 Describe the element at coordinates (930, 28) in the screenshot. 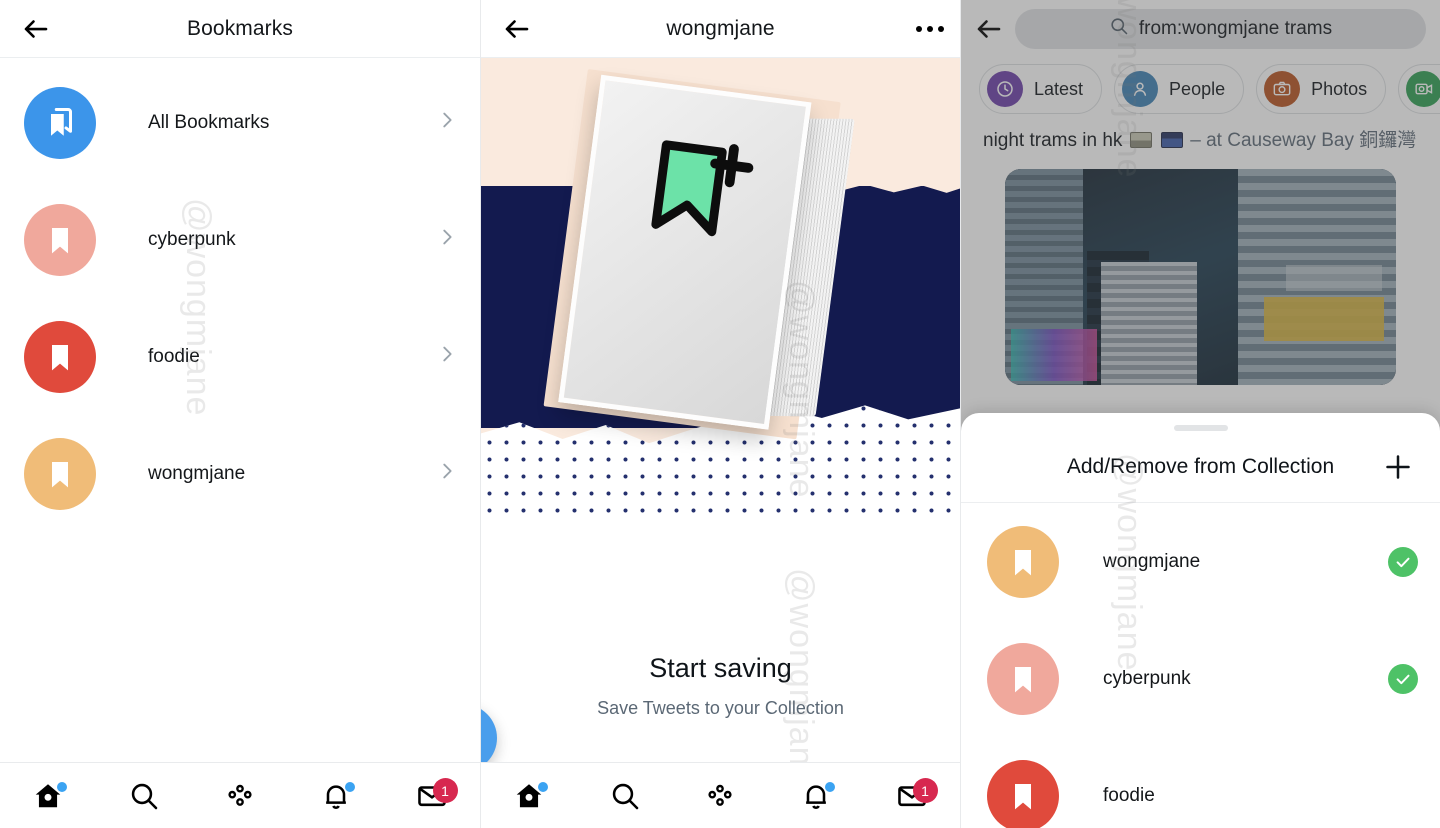

I see `more-options-icon` at that location.